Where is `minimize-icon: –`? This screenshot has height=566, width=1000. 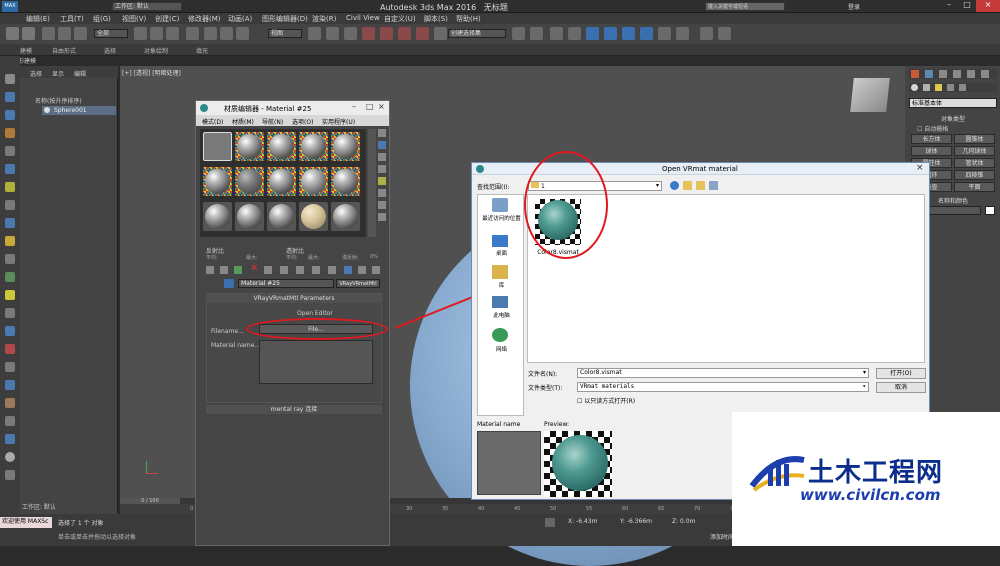 minimize-icon: – is located at coordinates (354, 106).